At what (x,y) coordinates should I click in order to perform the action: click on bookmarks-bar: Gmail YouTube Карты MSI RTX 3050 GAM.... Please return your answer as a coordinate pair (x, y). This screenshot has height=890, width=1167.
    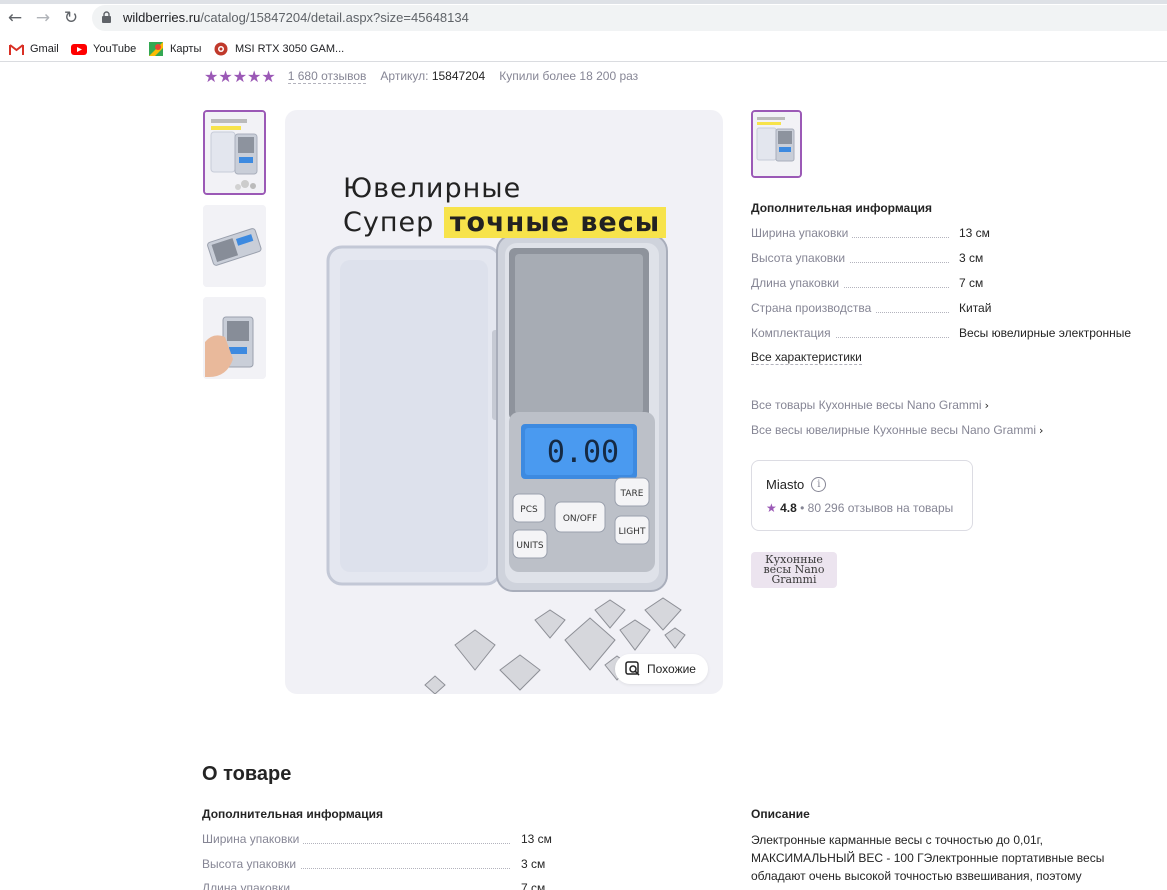
    Looking at the image, I should click on (583, 49).